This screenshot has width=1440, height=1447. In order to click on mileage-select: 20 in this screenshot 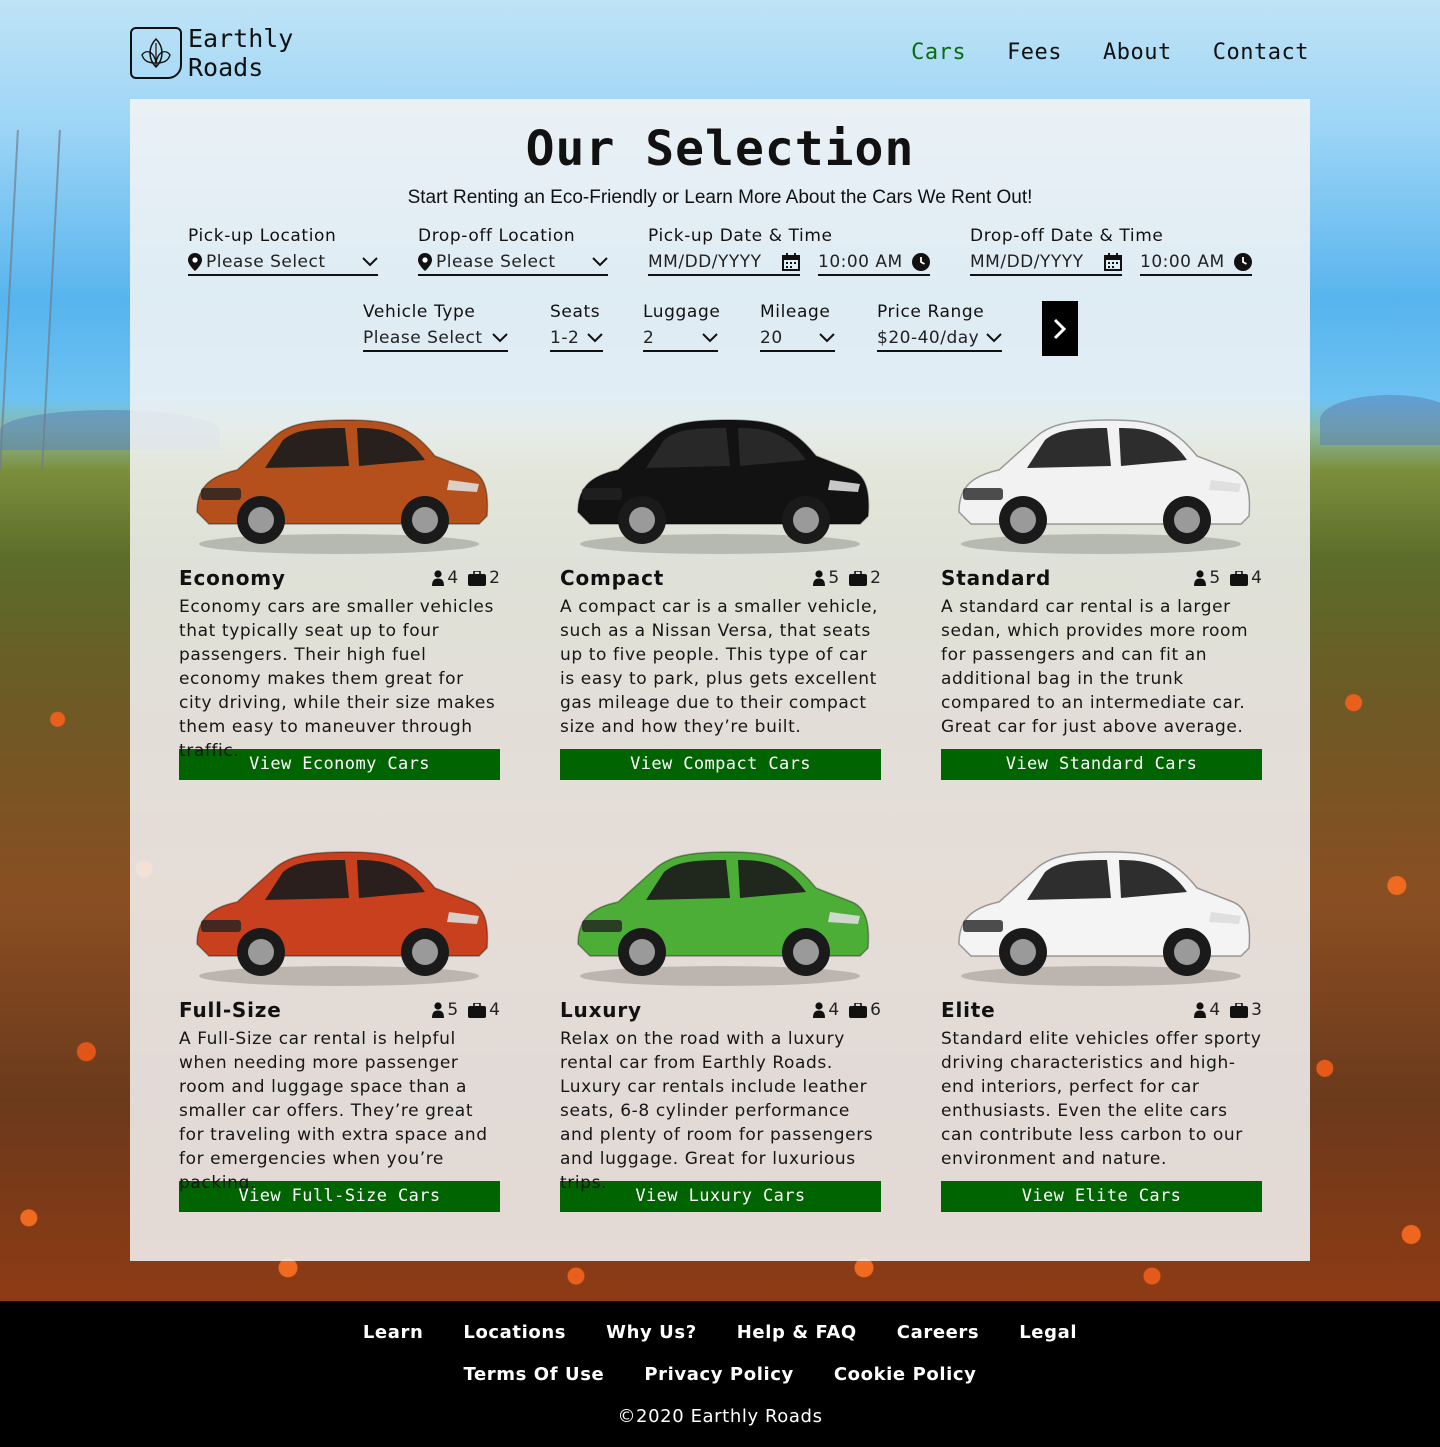, I will do `click(797, 339)`.